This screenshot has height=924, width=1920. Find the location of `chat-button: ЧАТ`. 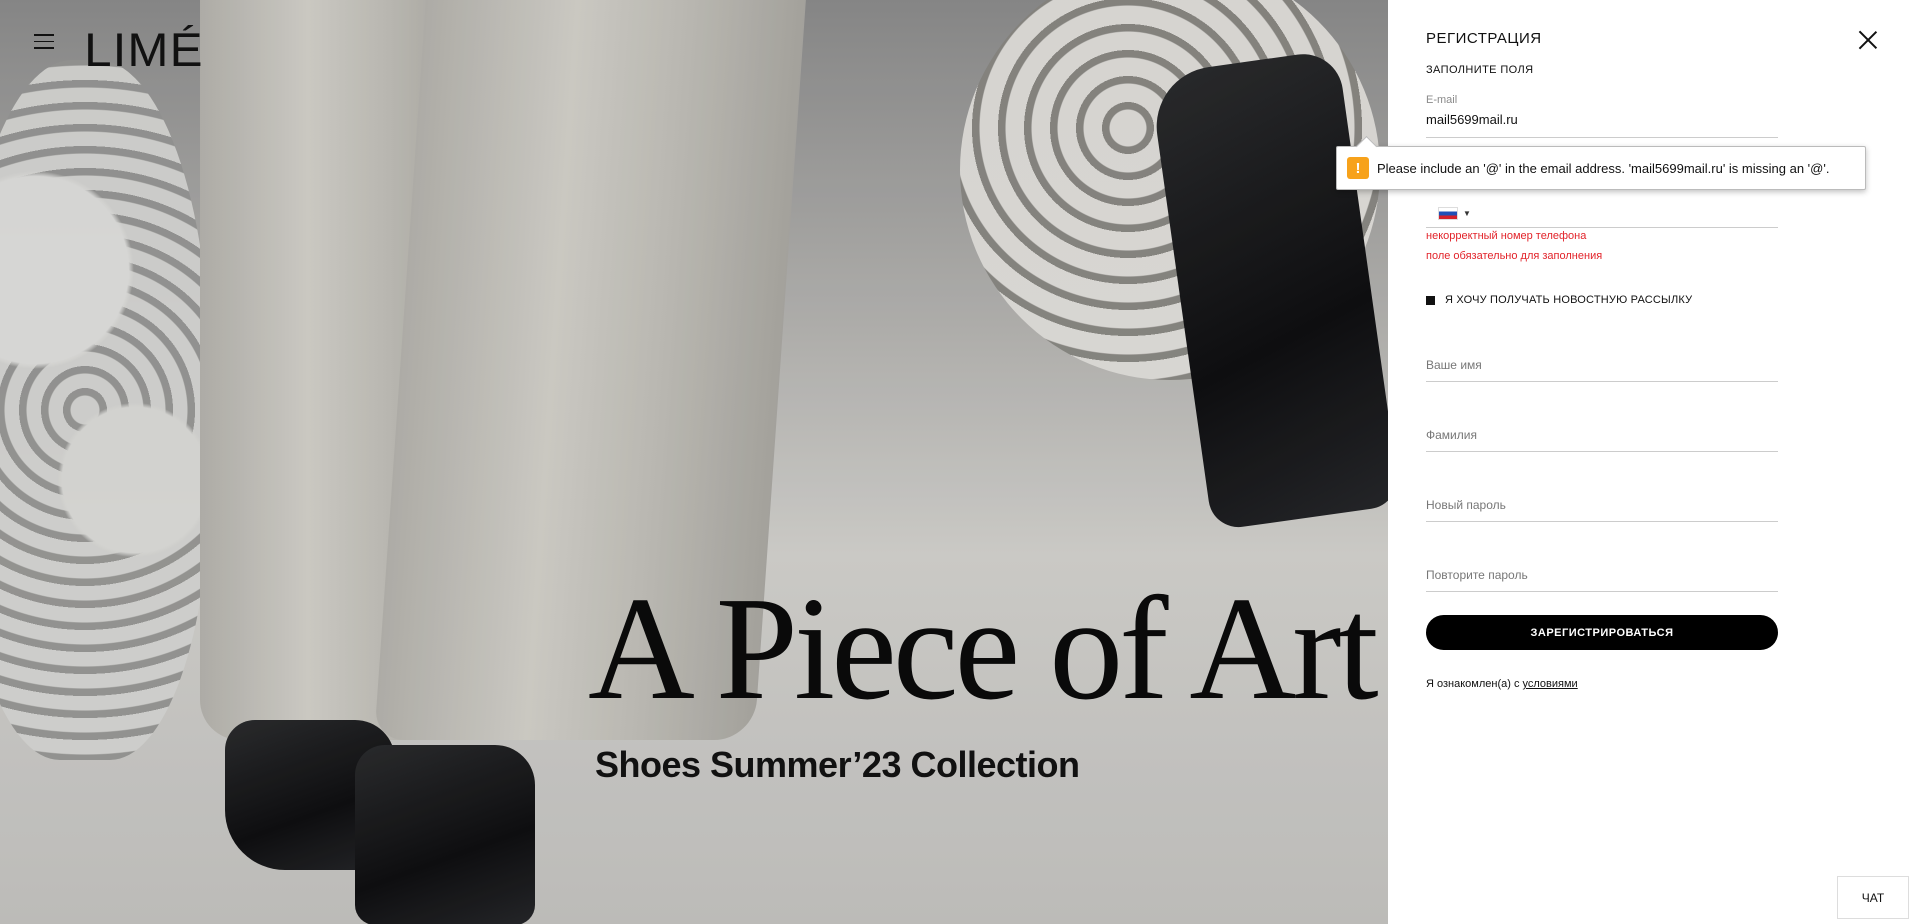

chat-button: ЧАТ is located at coordinates (1873, 897).